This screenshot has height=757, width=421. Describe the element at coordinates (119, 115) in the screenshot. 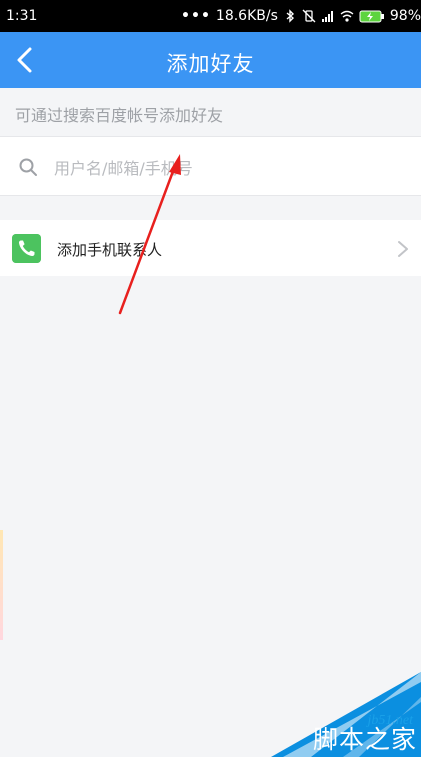

I see `search-hint: 可通过搜索百度帐号添加好友` at that location.